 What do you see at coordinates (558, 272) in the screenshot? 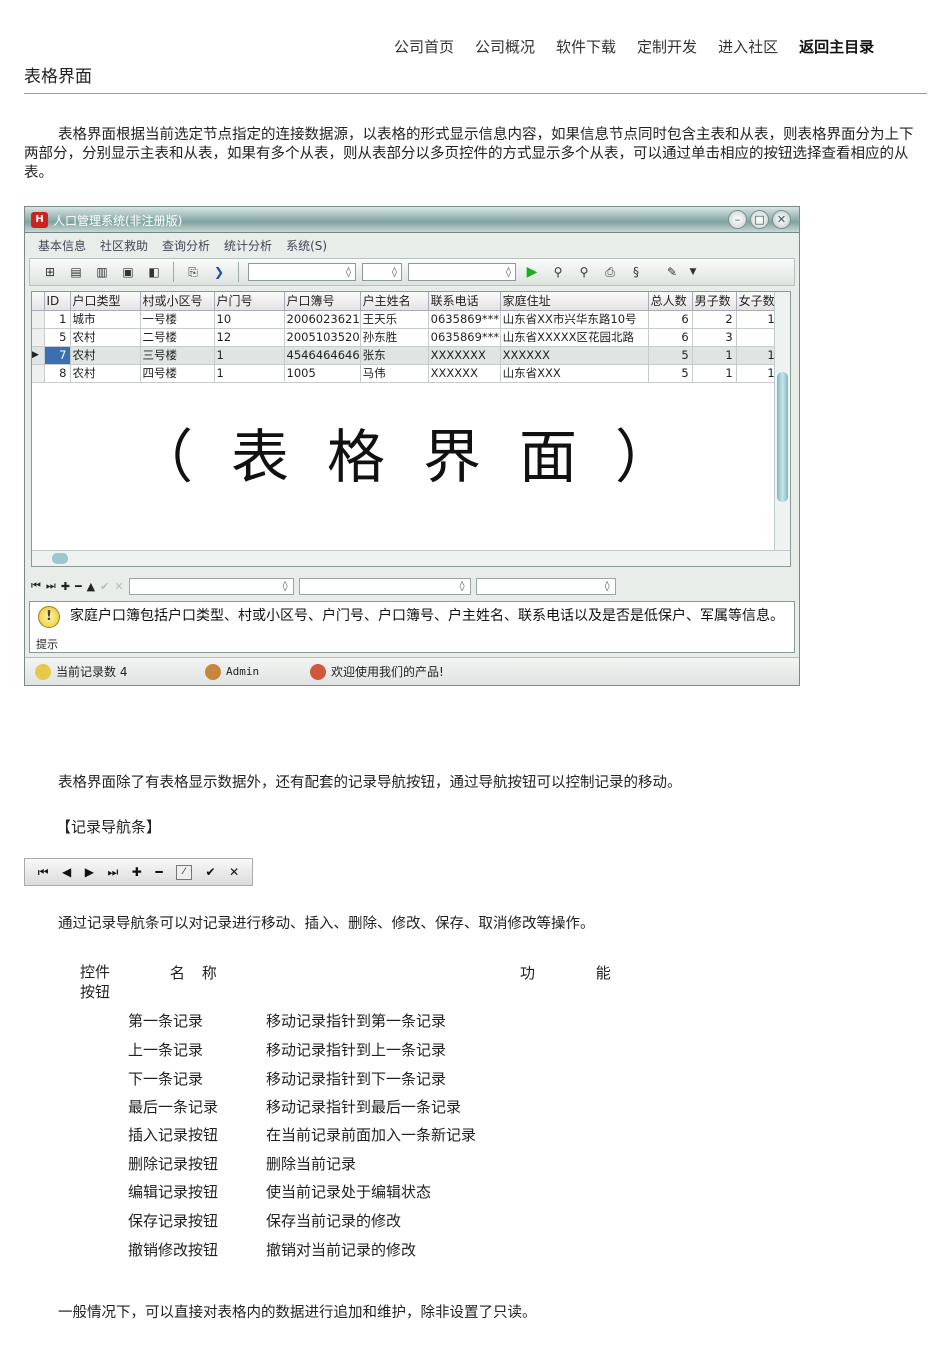
I see `find-user-icon: ⚲` at bounding box center [558, 272].